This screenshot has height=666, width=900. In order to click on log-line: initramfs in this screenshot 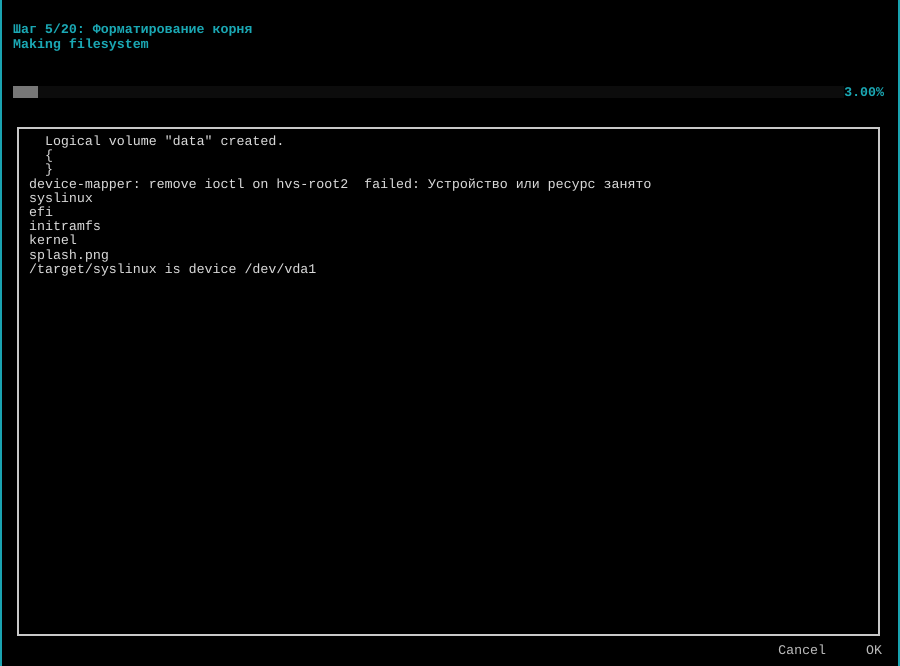, I will do `click(65, 227)`.